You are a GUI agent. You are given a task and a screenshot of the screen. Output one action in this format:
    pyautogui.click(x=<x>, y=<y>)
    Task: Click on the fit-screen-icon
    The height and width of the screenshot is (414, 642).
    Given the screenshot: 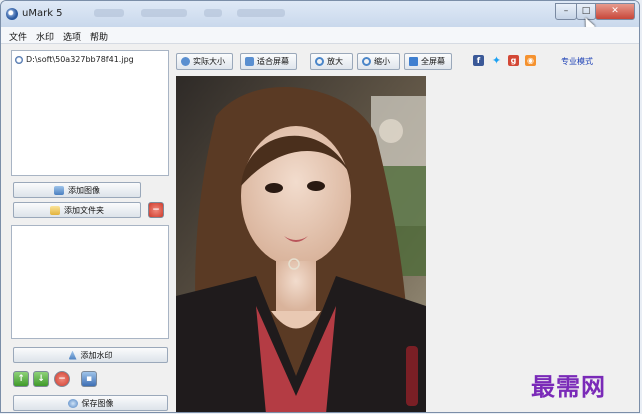 What is the action you would take?
    pyautogui.click(x=249, y=61)
    